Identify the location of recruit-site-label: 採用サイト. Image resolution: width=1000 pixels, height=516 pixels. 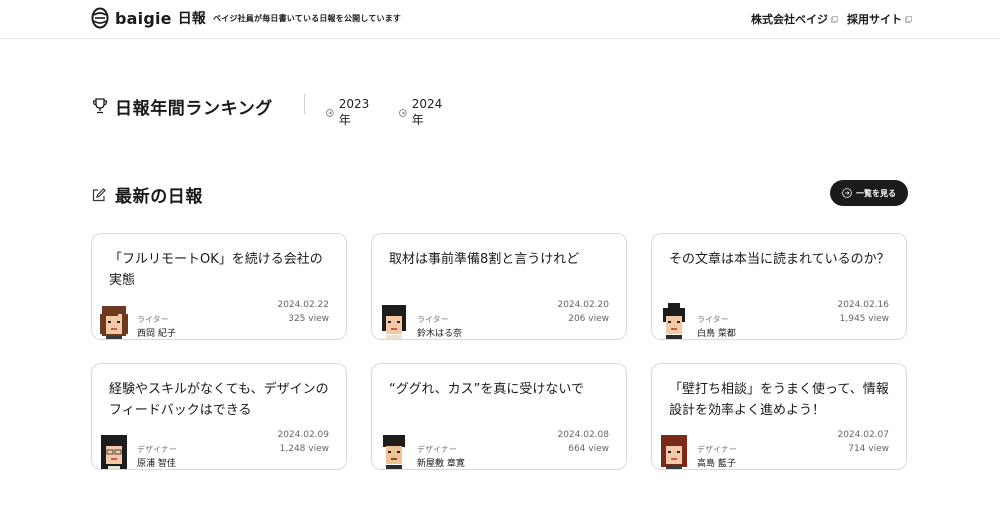
(874, 19).